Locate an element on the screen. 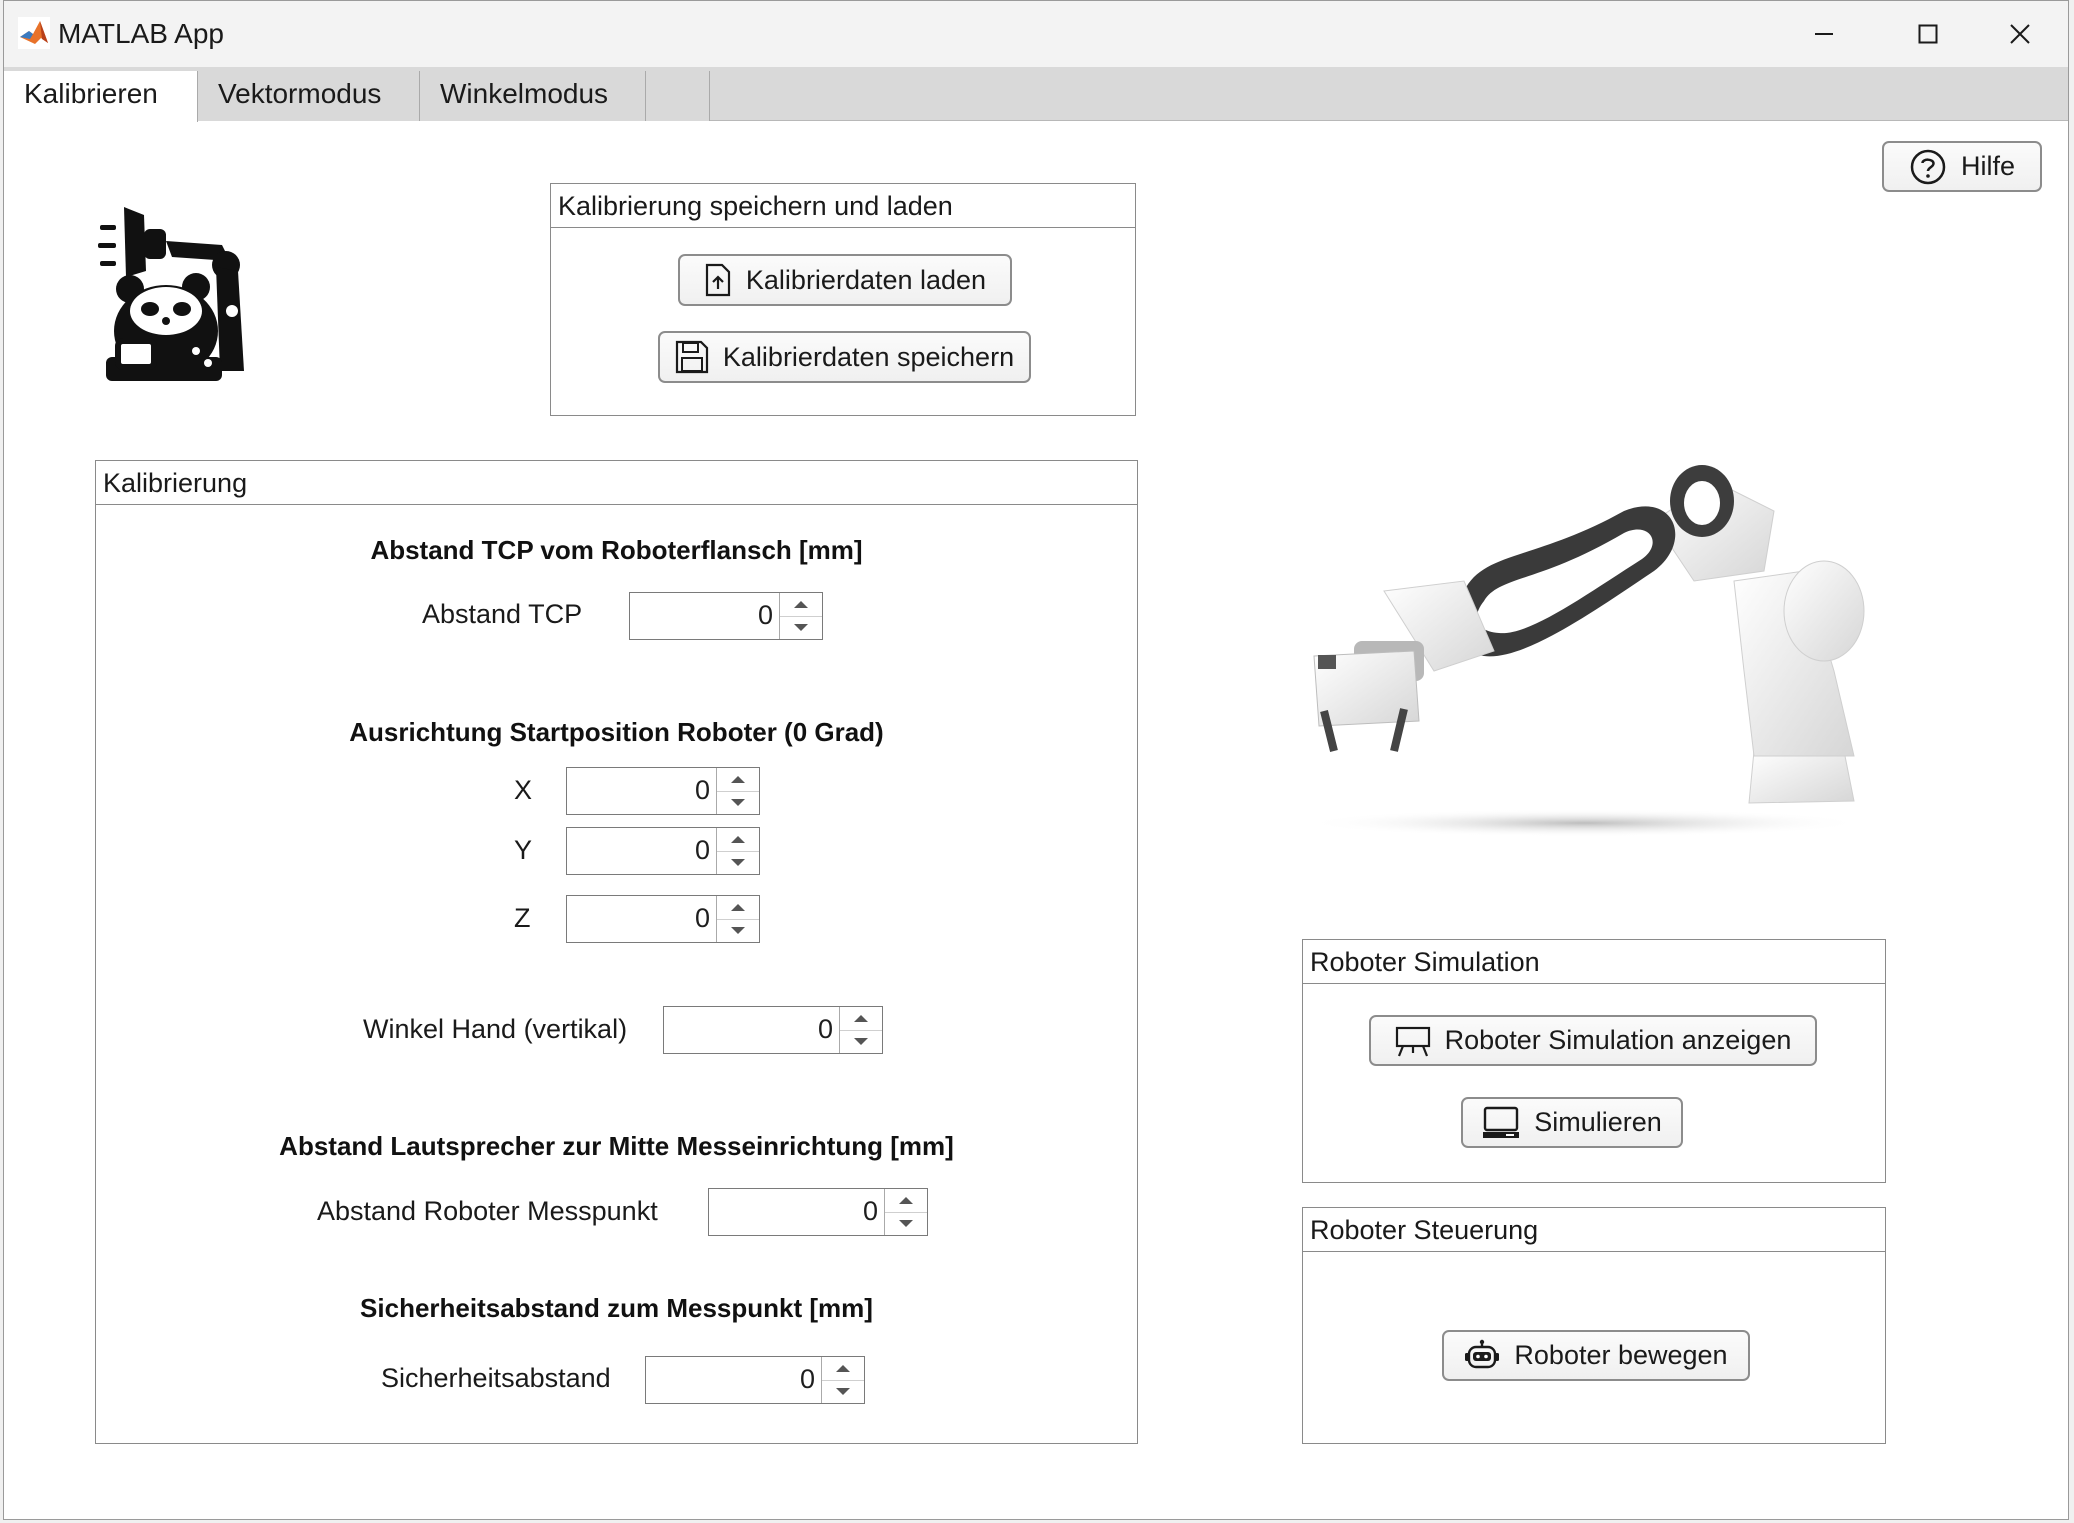 The height and width of the screenshot is (1523, 2074). tcp-spinner: 0 is located at coordinates (726, 616).